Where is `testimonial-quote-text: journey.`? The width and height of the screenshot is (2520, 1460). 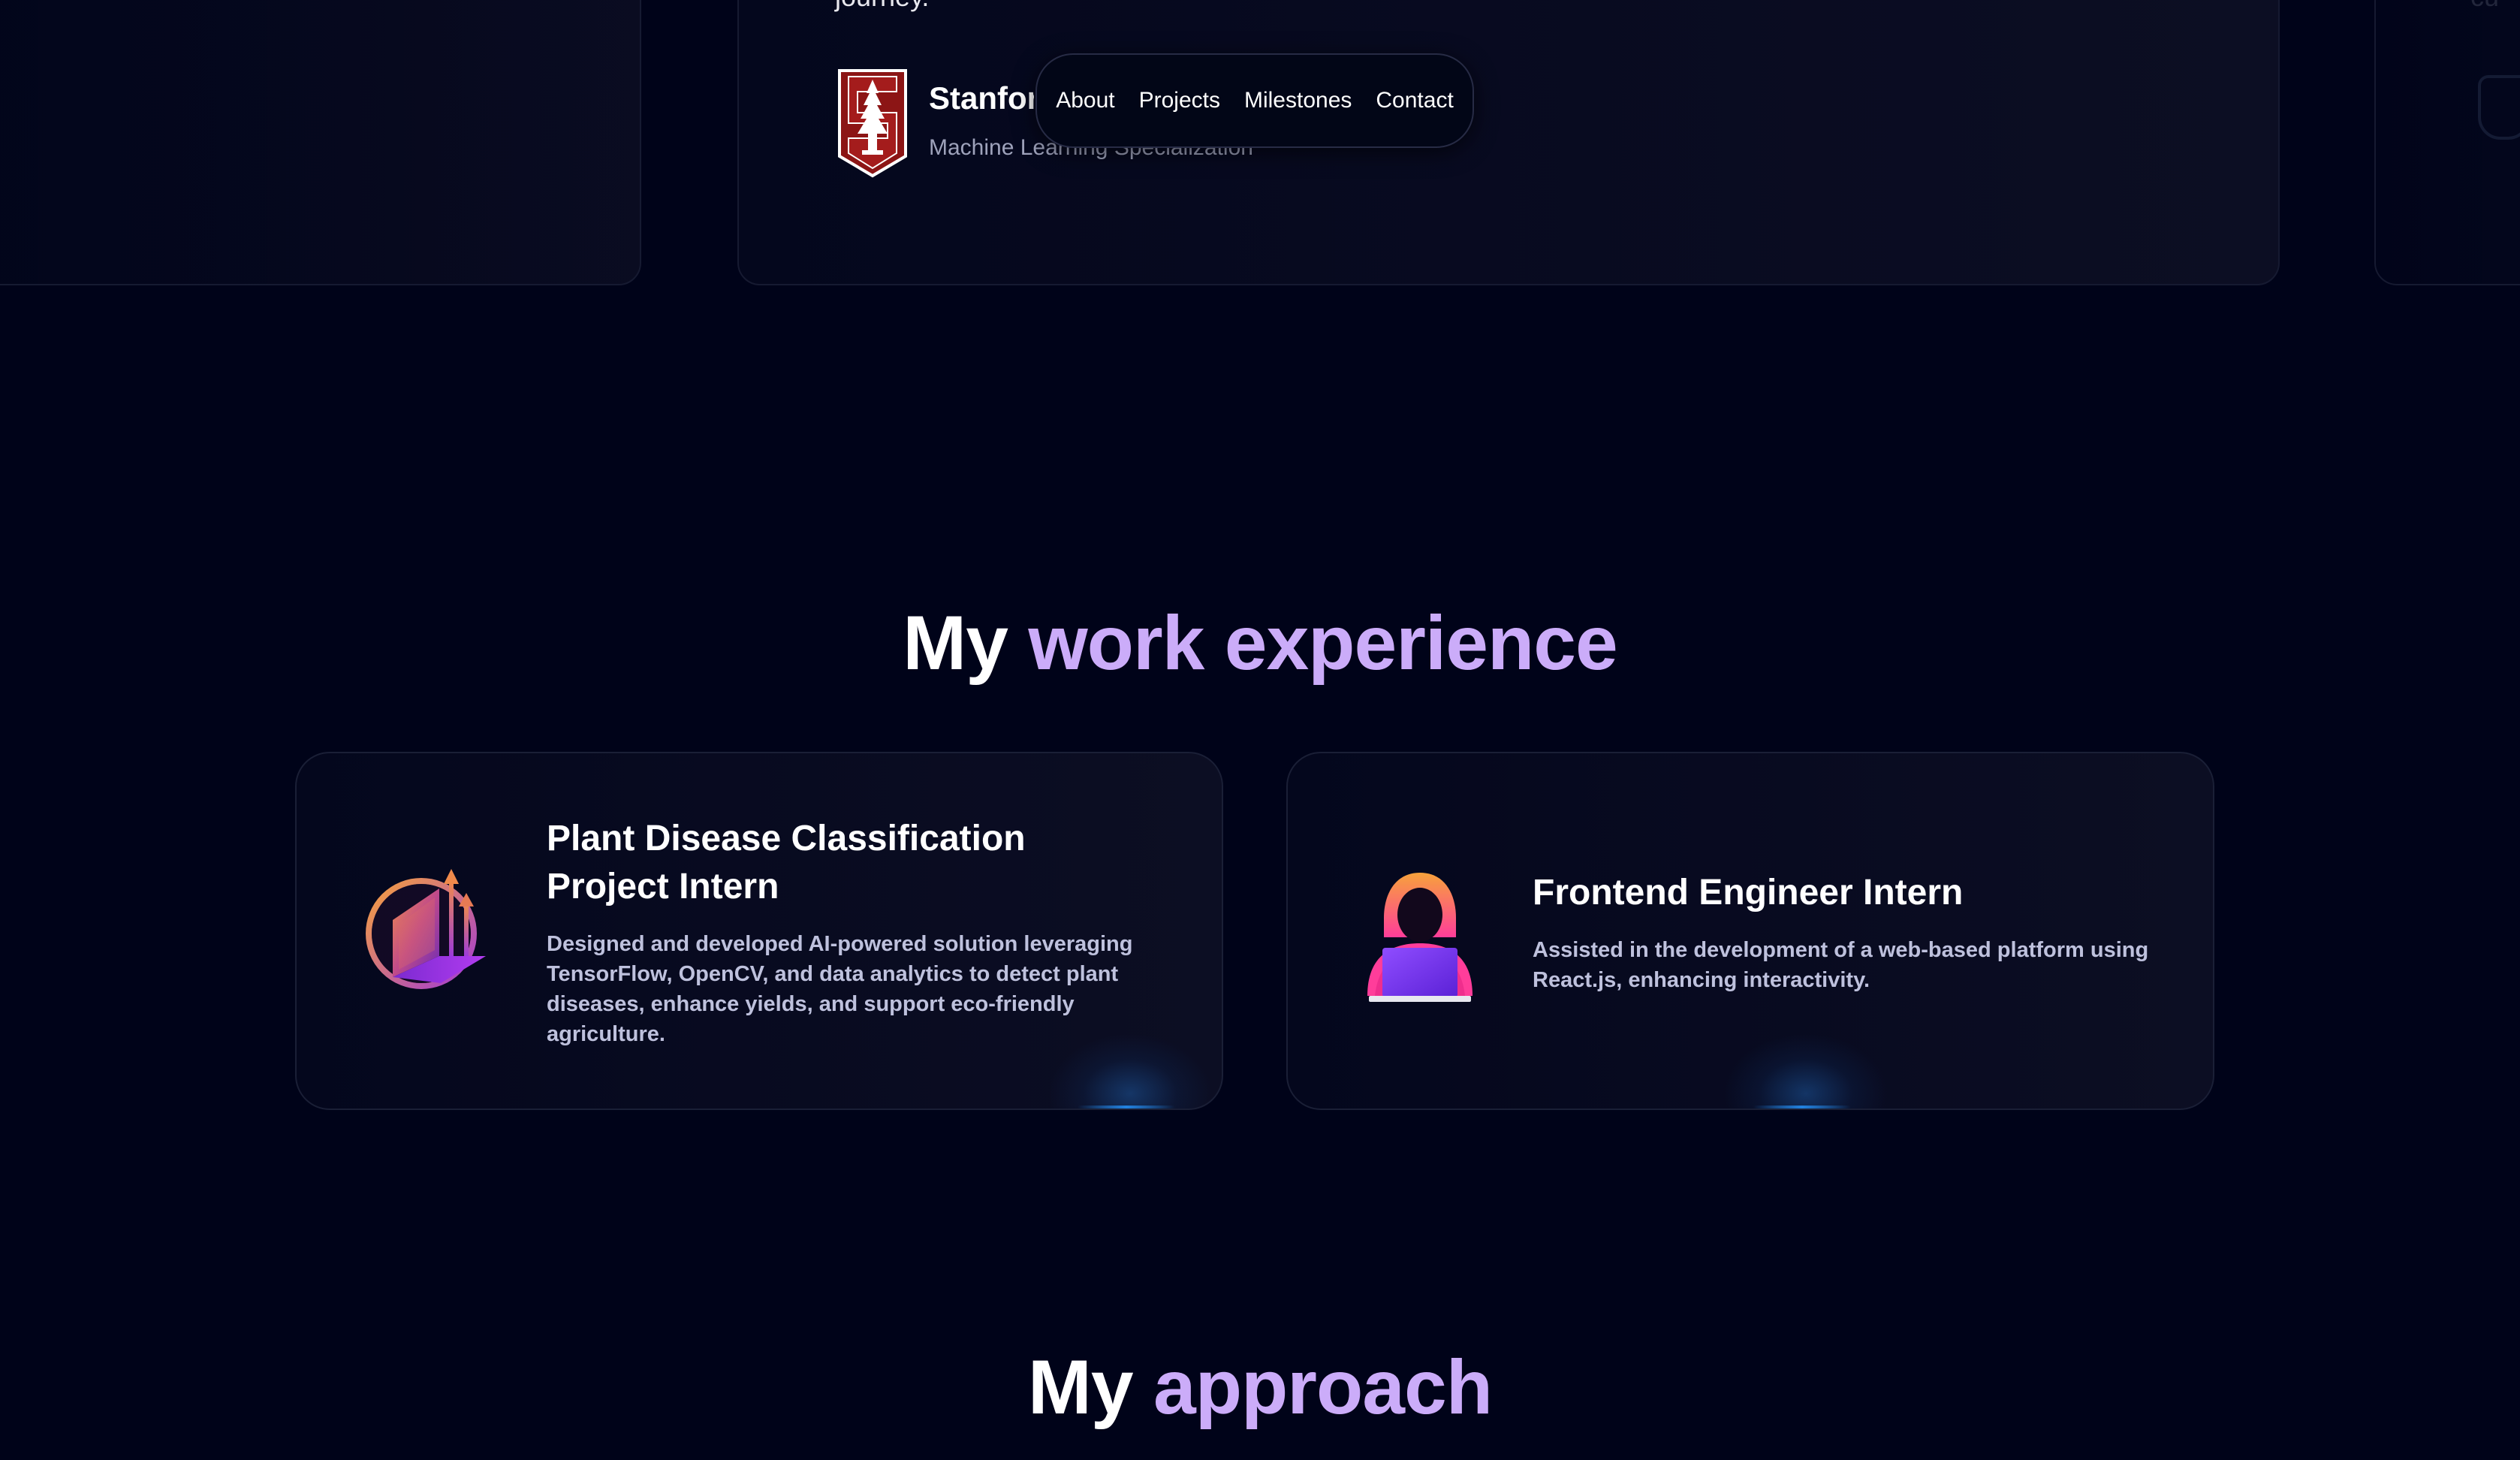 testimonial-quote-text: journey. is located at coordinates (882, 5).